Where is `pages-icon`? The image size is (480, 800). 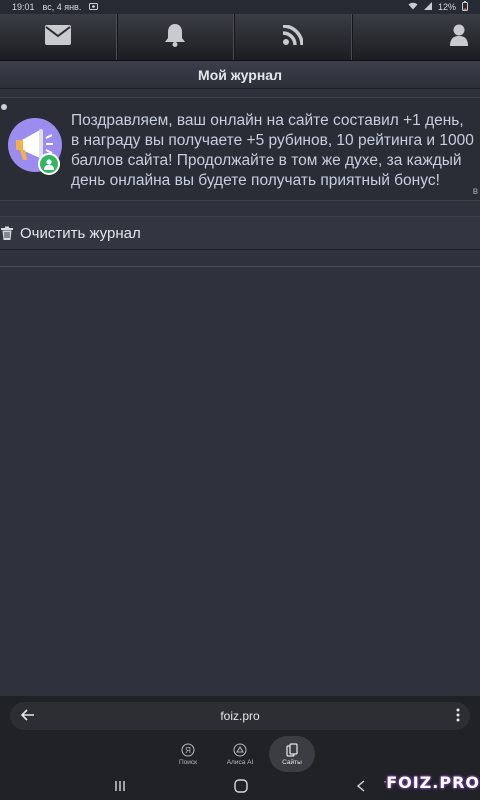 pages-icon is located at coordinates (292, 749).